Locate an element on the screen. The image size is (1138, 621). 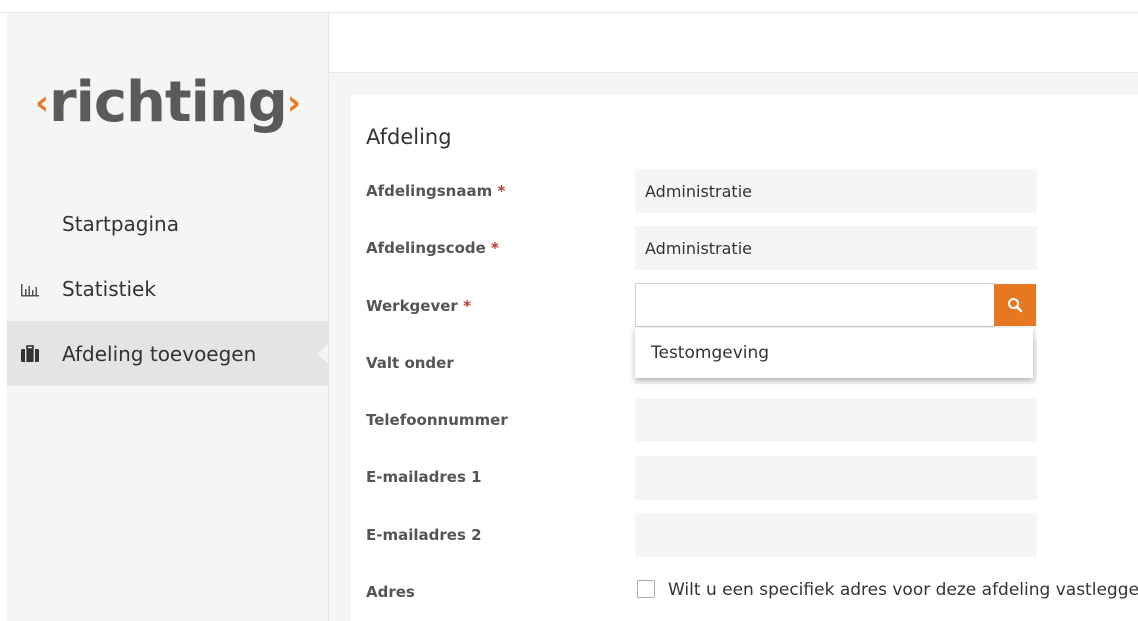
sidebar-item-startpagina: Startpagina is located at coordinates (167, 223).